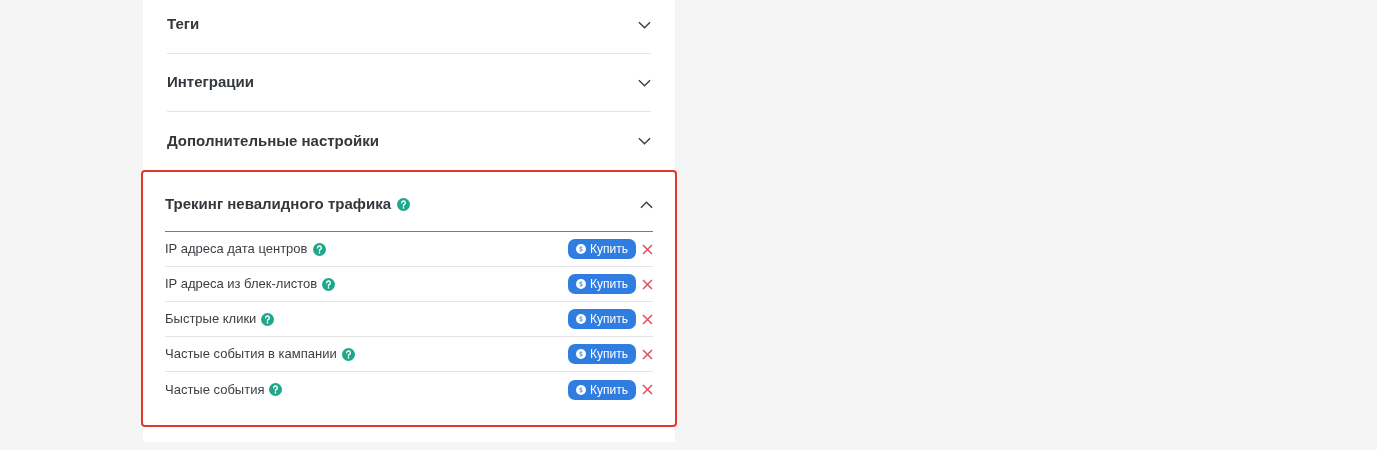 The image size is (1377, 450). I want to click on section-title: Интеграции, so click(210, 82).